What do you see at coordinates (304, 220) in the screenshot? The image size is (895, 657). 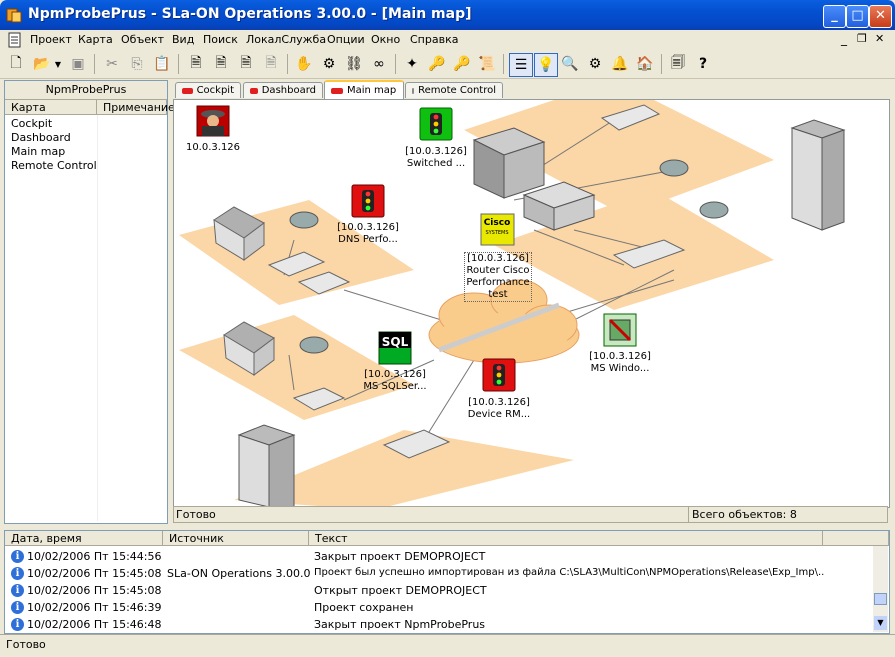 I see `phone-top-left` at bounding box center [304, 220].